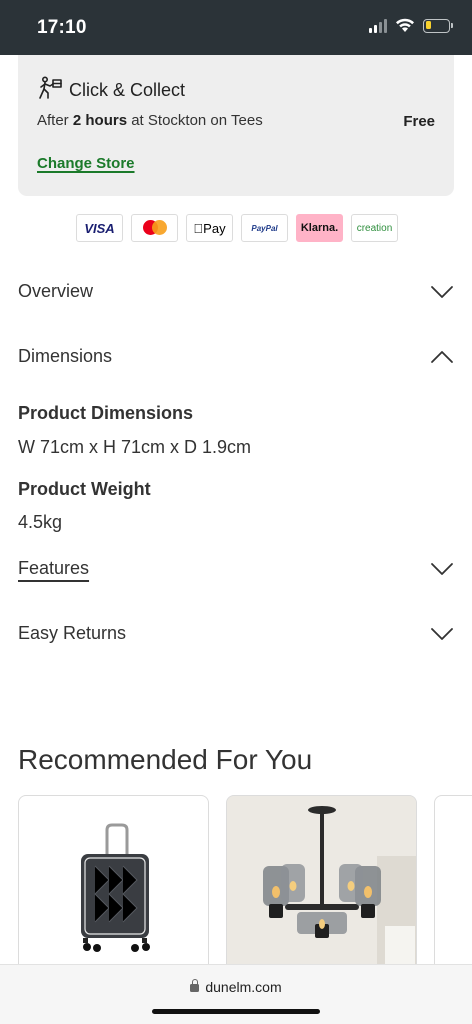 Image resolution: width=472 pixels, height=1024 pixels. Describe the element at coordinates (236, 27) in the screenshot. I see `status-bar: 17:10` at that location.